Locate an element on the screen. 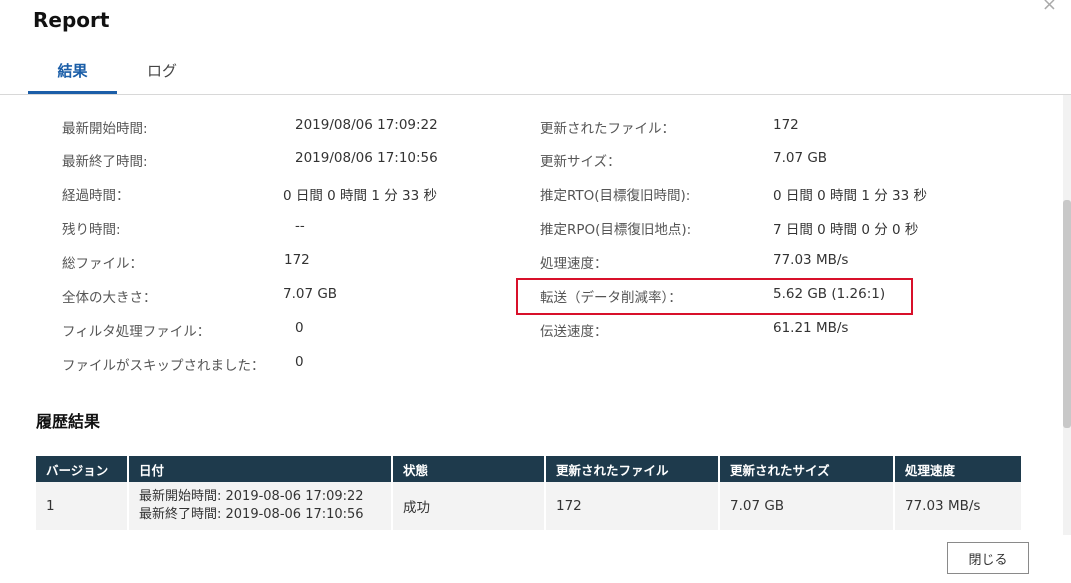 This screenshot has width=1071, height=583. label-elapsed: 経過時間： is located at coordinates (96, 196).